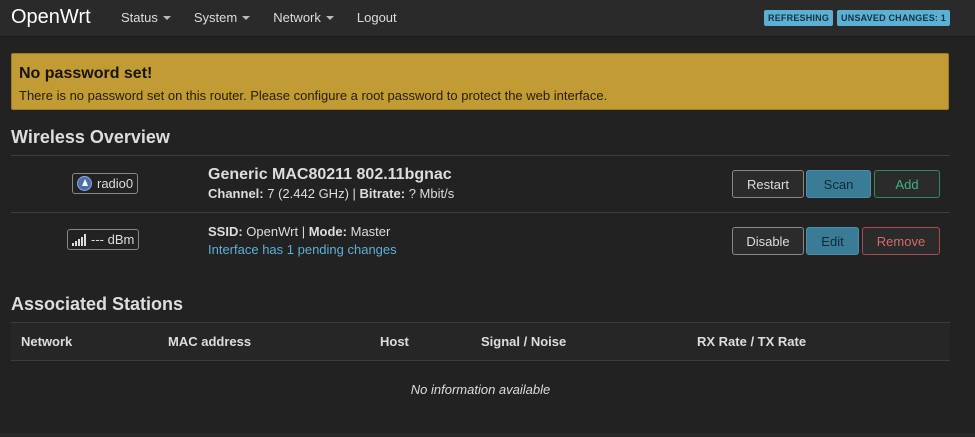 The image size is (975, 437). Describe the element at coordinates (302, 249) in the screenshot. I see `pending-changes-note: Interface has 1 pending changes` at that location.